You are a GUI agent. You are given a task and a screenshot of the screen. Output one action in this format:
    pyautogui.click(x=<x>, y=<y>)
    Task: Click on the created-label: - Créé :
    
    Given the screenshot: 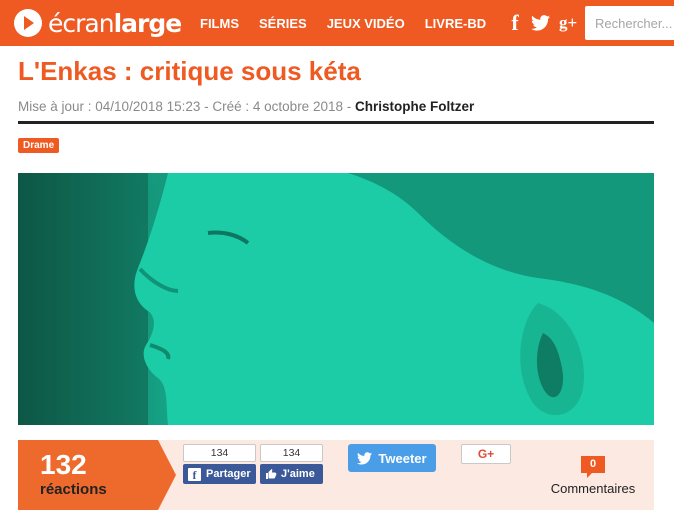 What is the action you would take?
    pyautogui.click(x=226, y=106)
    